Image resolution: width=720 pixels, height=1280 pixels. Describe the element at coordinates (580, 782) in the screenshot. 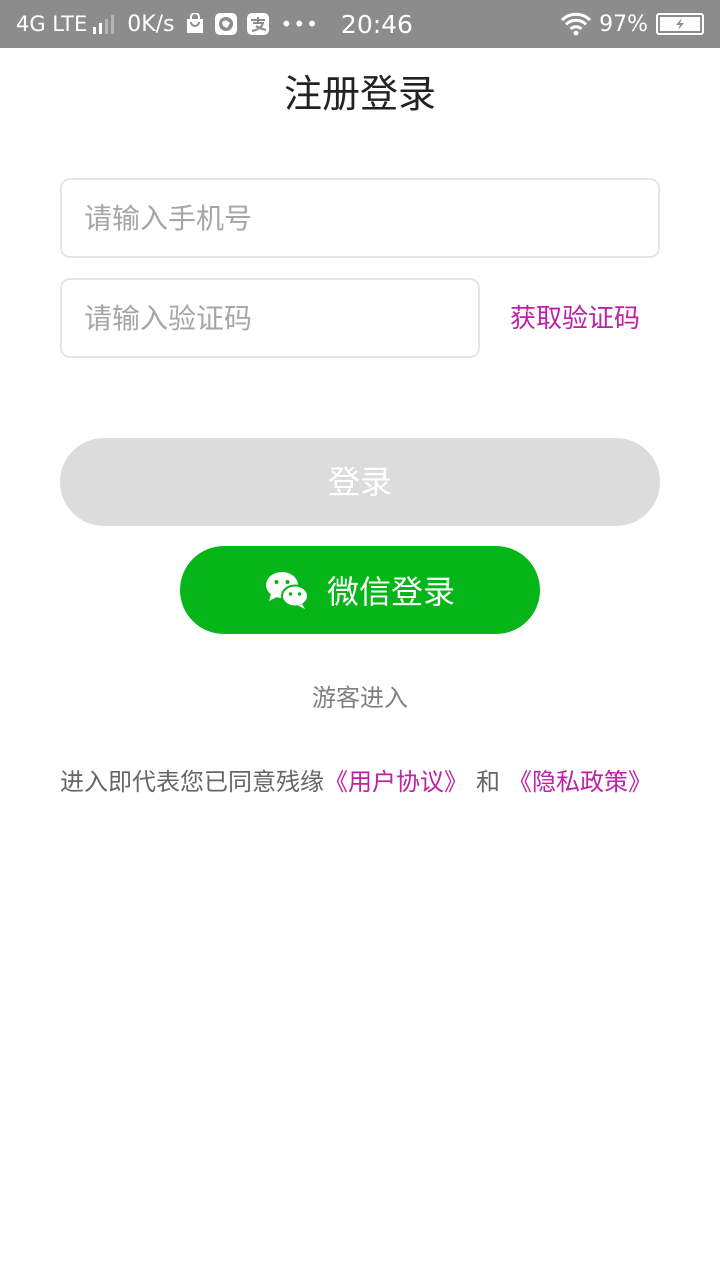

I see `privacy-policy-link: 《隐私政策》` at that location.